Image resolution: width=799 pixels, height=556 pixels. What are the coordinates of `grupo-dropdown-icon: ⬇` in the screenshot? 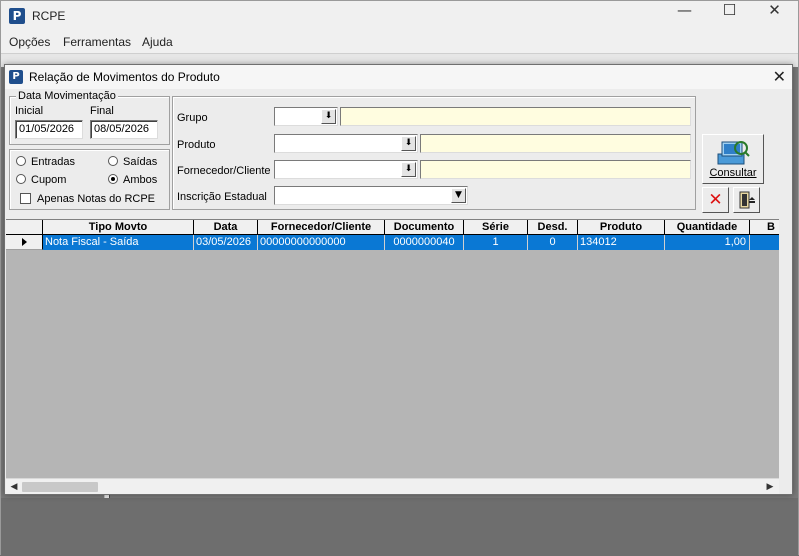 It's located at (328, 116).